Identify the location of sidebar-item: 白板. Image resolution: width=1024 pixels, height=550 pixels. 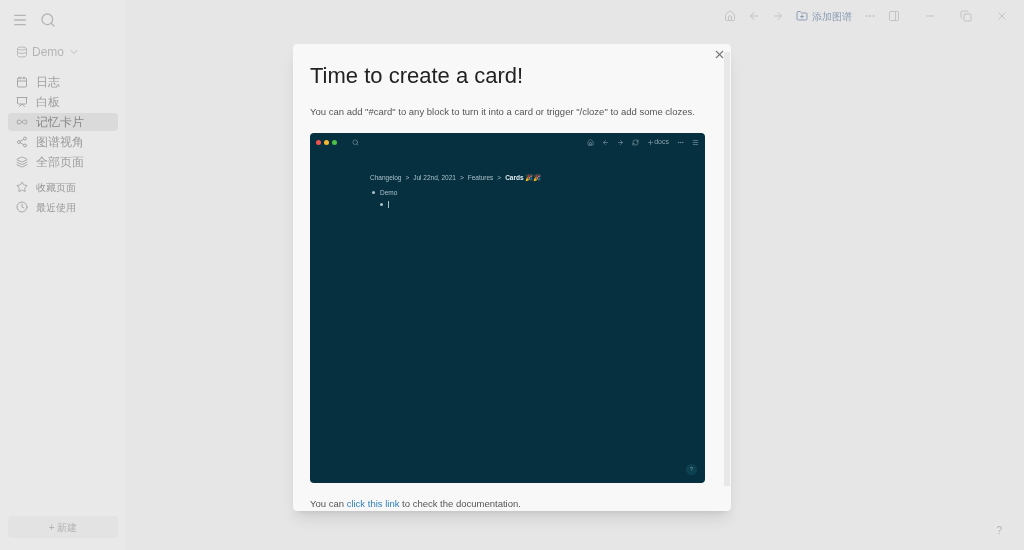
(63, 101).